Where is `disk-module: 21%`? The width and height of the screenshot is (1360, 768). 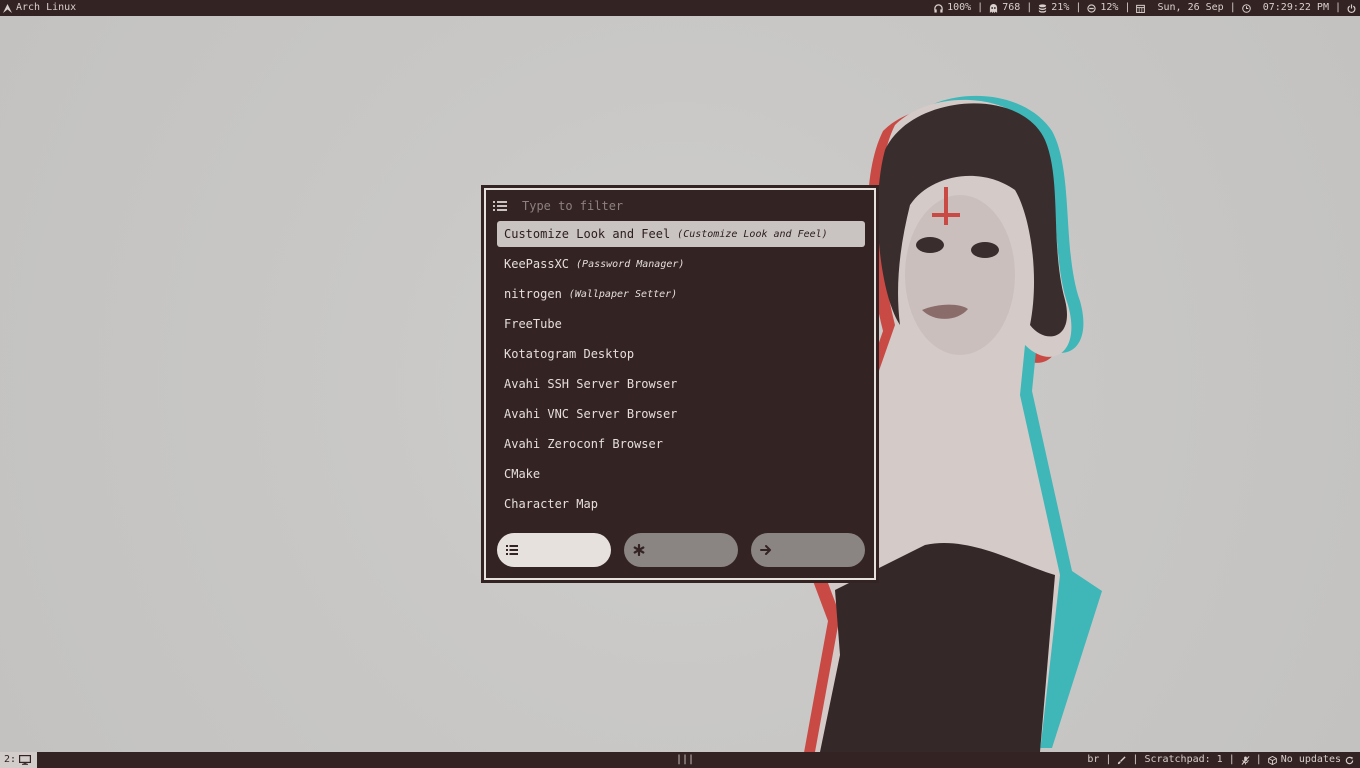
disk-module: 21% is located at coordinates (1053, 8).